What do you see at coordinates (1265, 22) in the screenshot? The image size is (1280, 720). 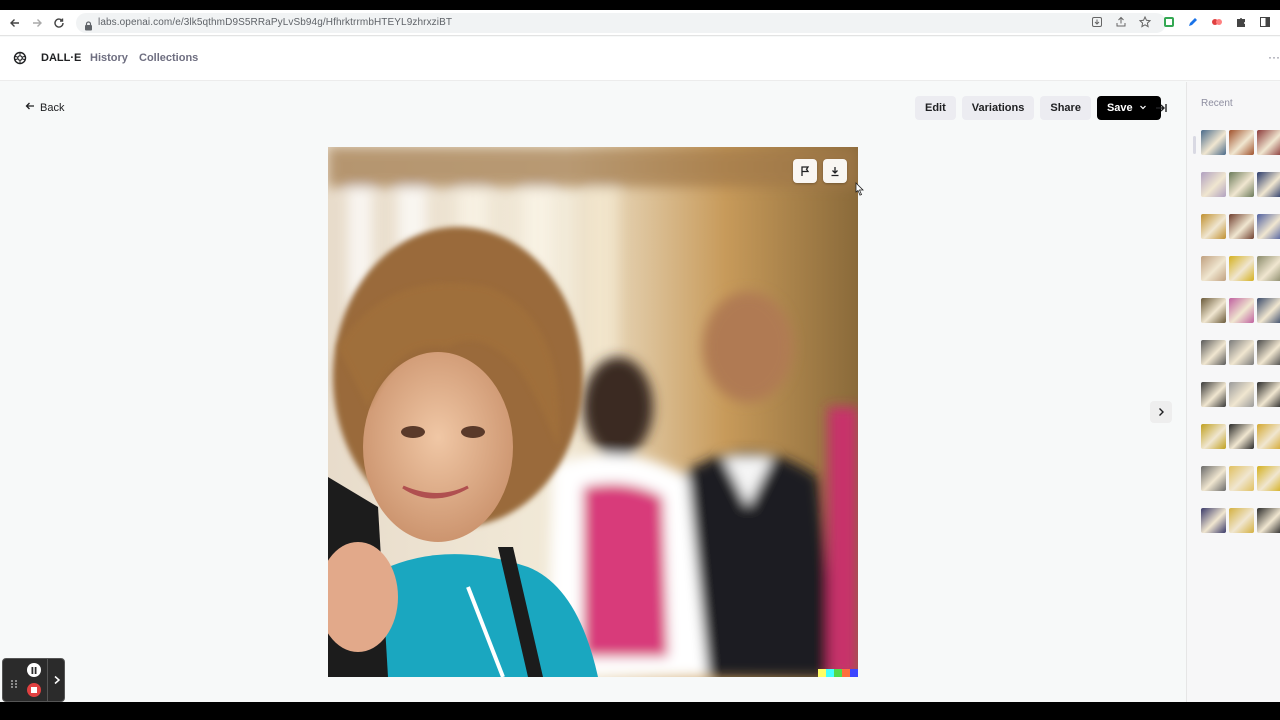 I see `side-panel-icon` at bounding box center [1265, 22].